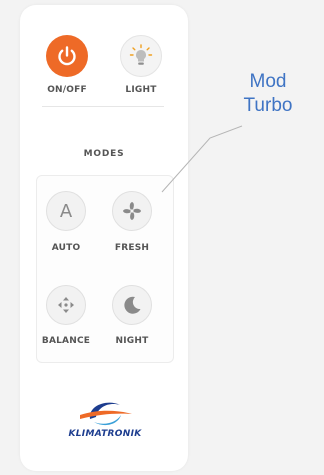  Describe the element at coordinates (104, 154) in the screenshot. I see `modes-title: MODES` at that location.